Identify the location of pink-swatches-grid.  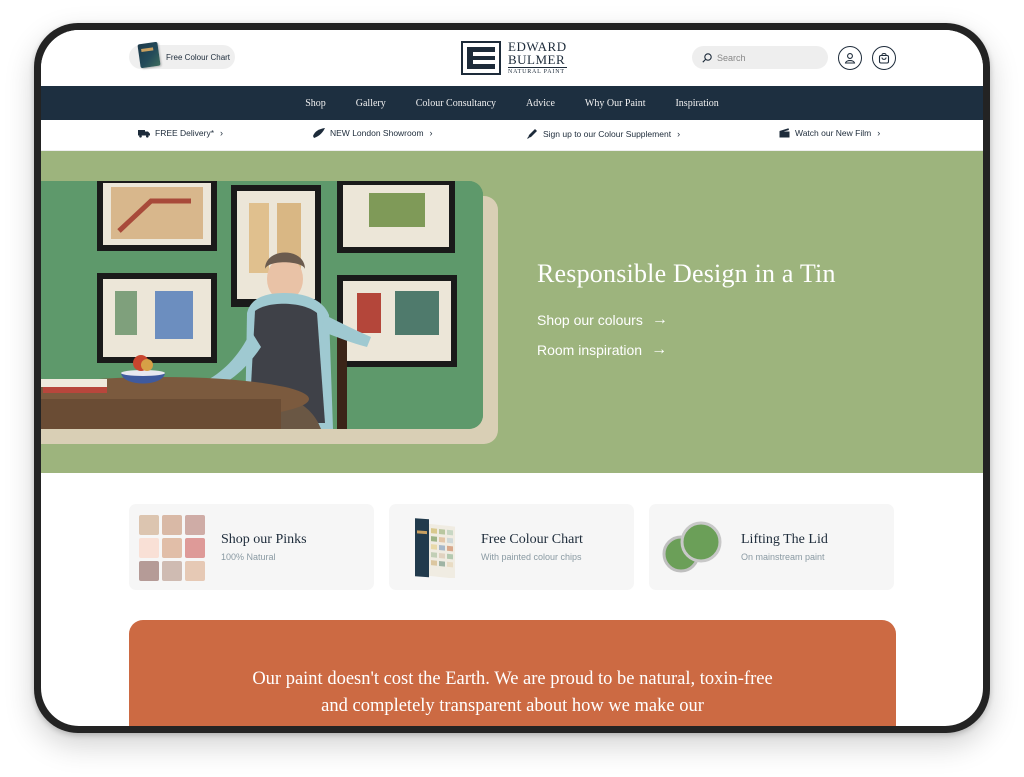
(172, 548).